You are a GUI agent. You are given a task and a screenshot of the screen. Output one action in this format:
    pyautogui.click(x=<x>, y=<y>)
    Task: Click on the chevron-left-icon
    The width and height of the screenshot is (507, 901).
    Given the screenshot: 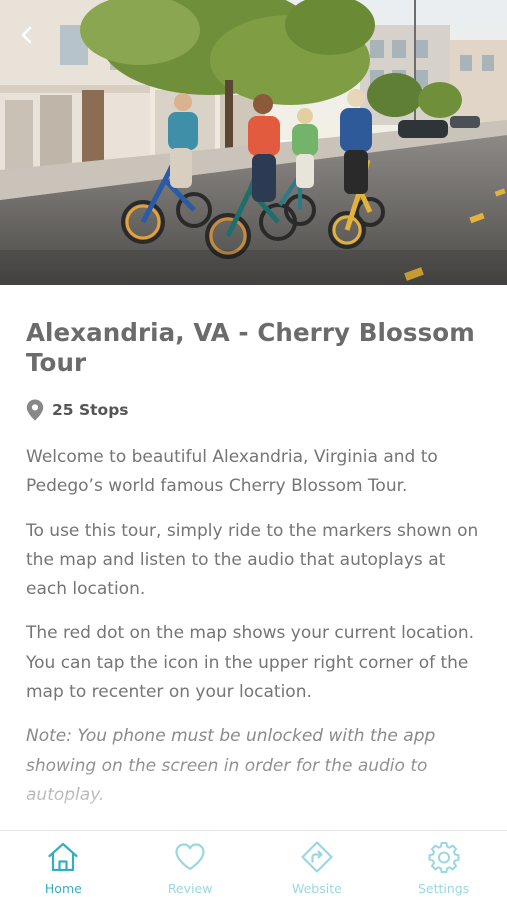 What is the action you would take?
    pyautogui.click(x=26, y=35)
    